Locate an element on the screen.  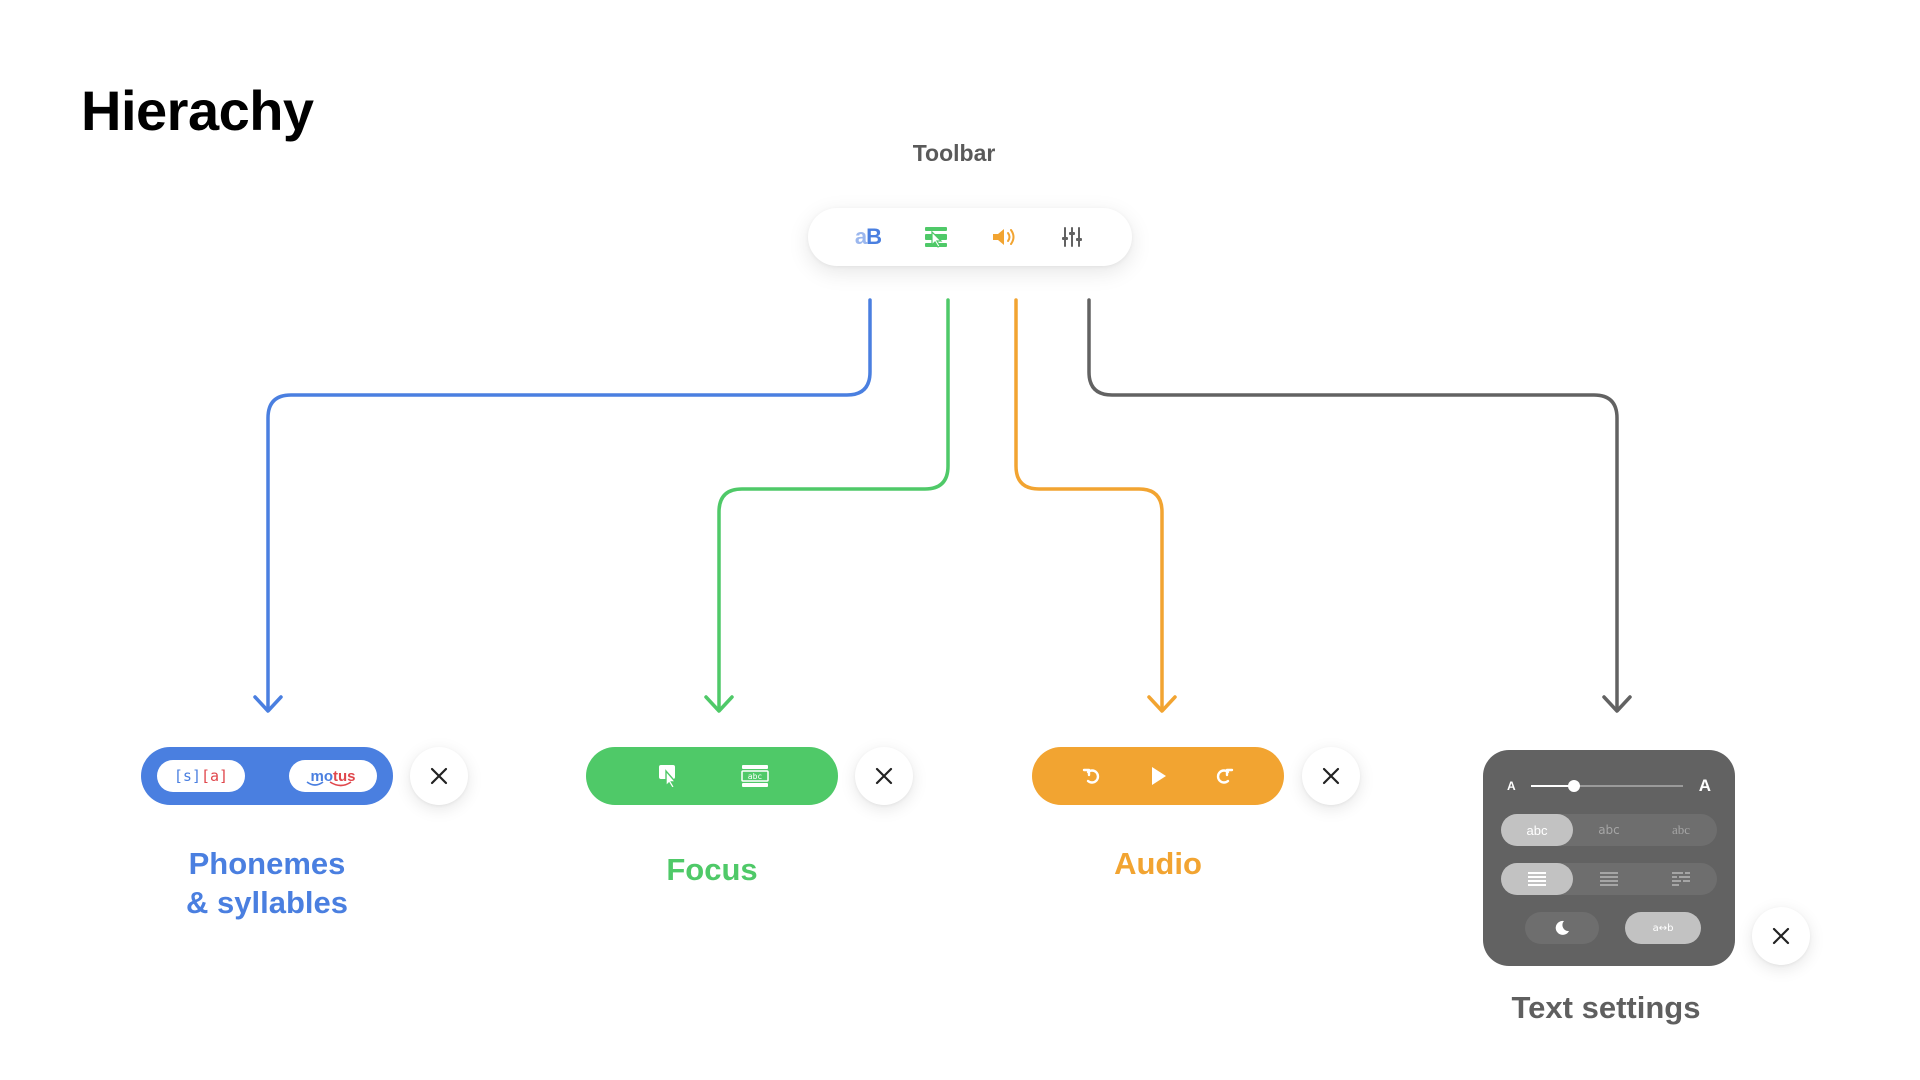
word-spacing-icon is located at coordinates (1681, 879).